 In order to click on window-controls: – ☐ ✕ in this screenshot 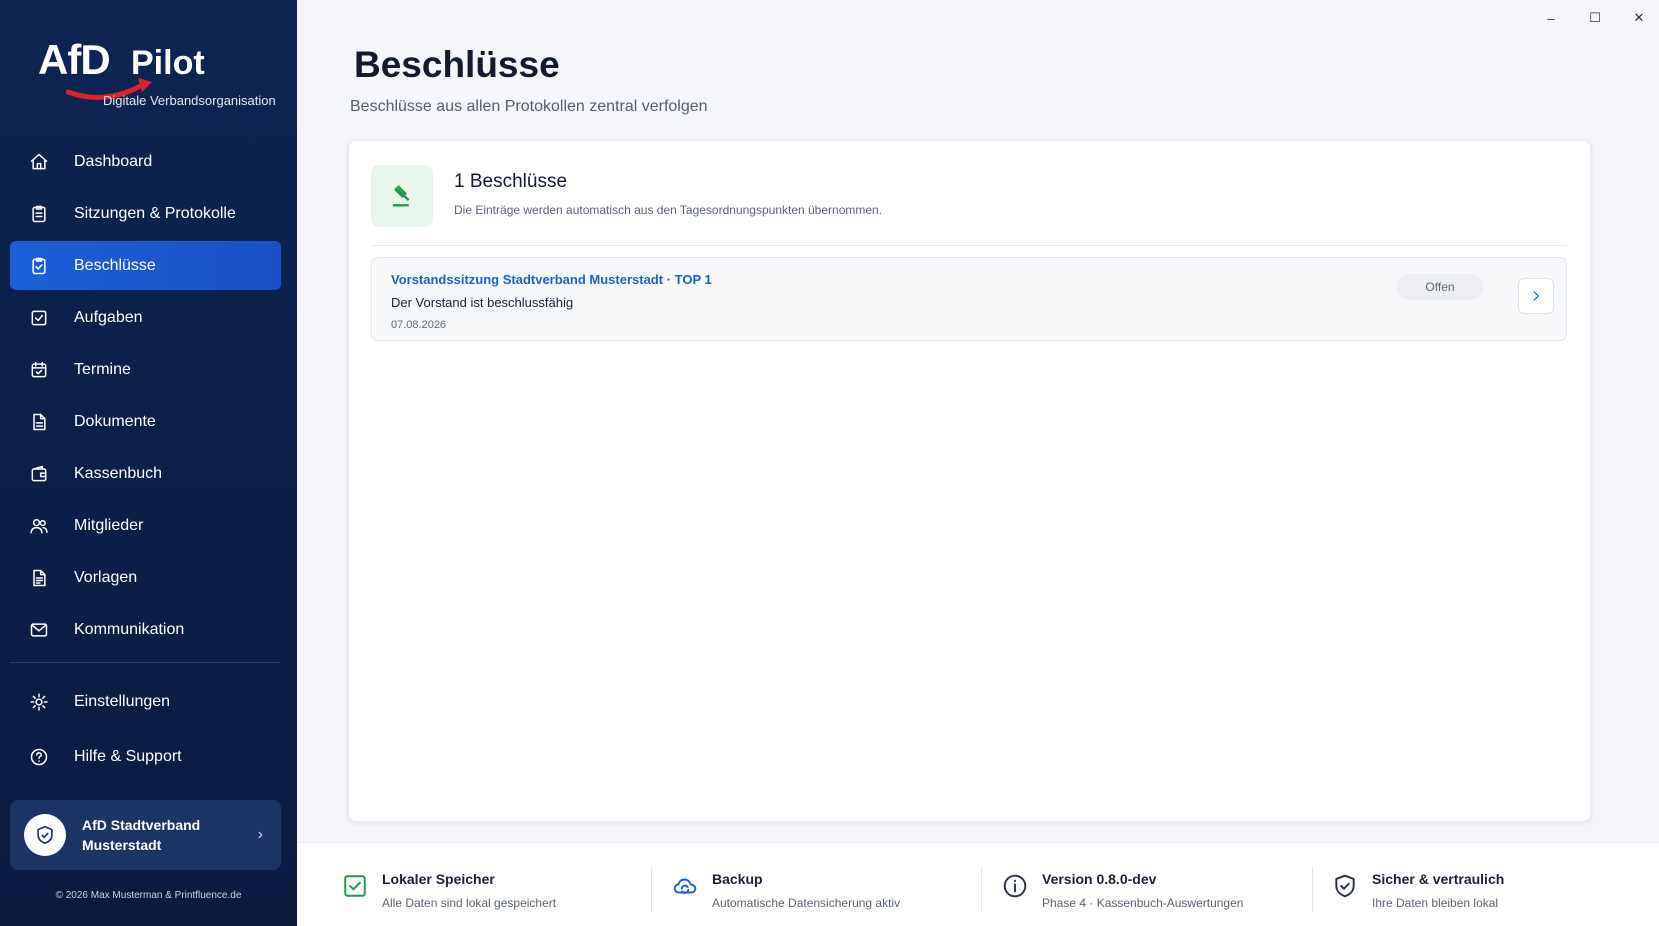, I will do `click(1595, 18)`.